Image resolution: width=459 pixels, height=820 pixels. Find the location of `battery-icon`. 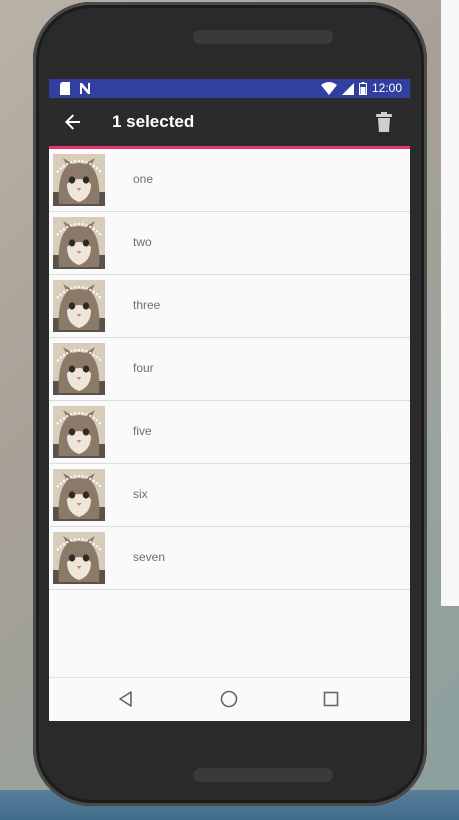

battery-icon is located at coordinates (362, 88).